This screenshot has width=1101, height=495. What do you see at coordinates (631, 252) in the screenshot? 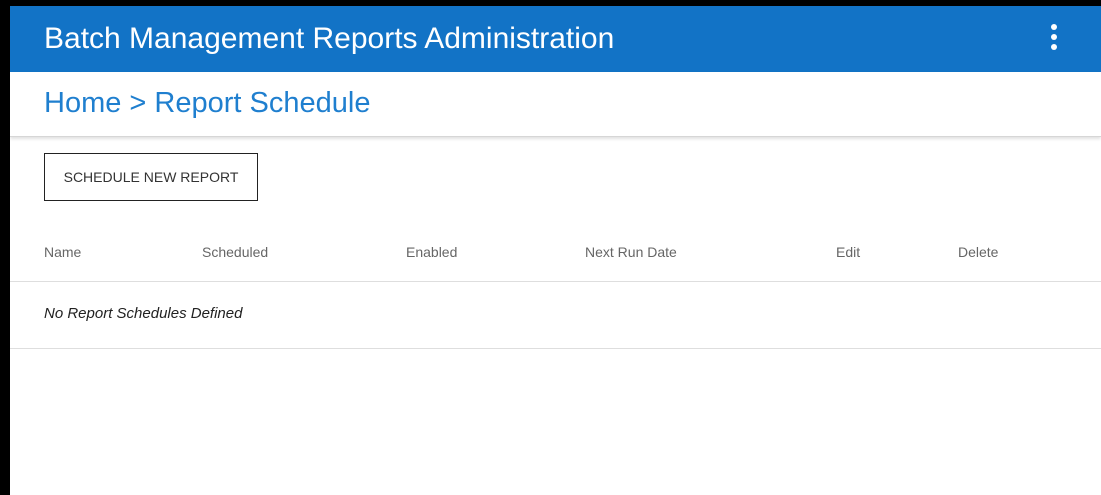
I see `column-header-next-run-date: Next Run Date` at bounding box center [631, 252].